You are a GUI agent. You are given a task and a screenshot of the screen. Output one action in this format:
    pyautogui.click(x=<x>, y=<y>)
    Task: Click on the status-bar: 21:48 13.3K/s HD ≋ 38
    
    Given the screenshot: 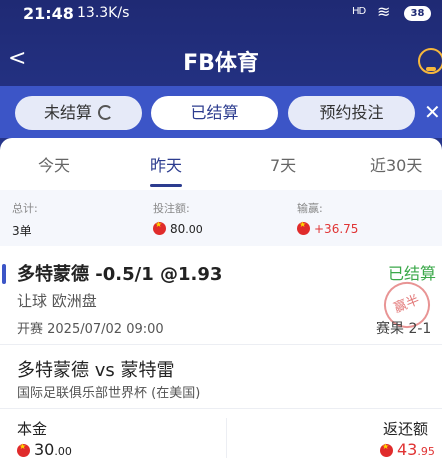 What is the action you would take?
    pyautogui.click(x=221, y=15)
    